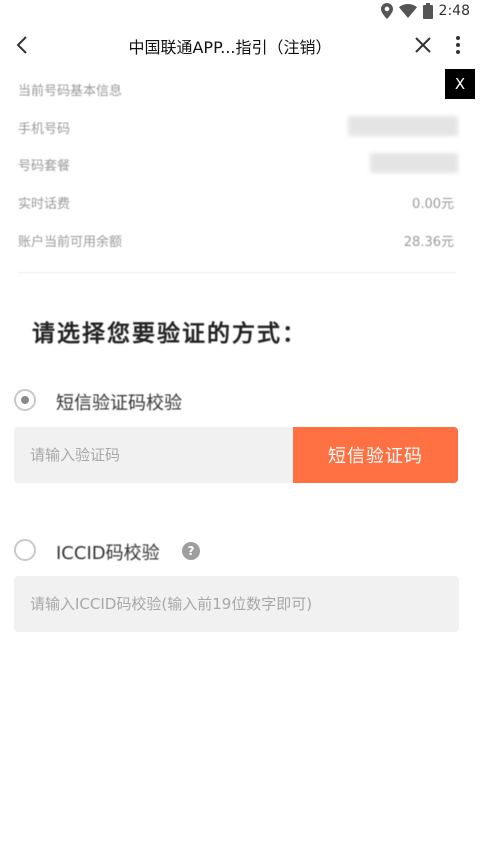 This screenshot has height=853, width=480. Describe the element at coordinates (25, 400) in the screenshot. I see `sms-radio` at that location.